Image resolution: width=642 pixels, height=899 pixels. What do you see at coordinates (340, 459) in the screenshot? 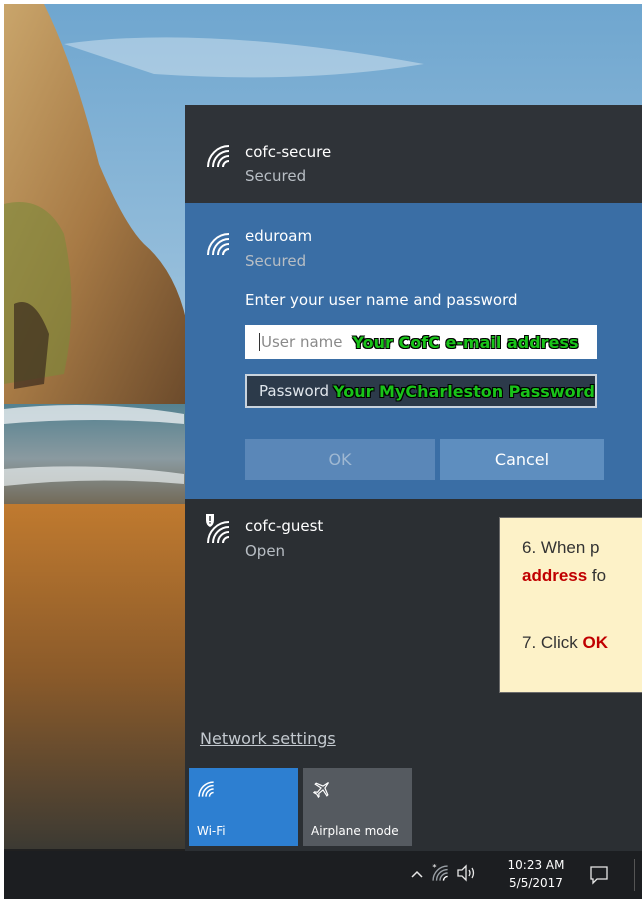
I see `ok-button: OK` at bounding box center [340, 459].